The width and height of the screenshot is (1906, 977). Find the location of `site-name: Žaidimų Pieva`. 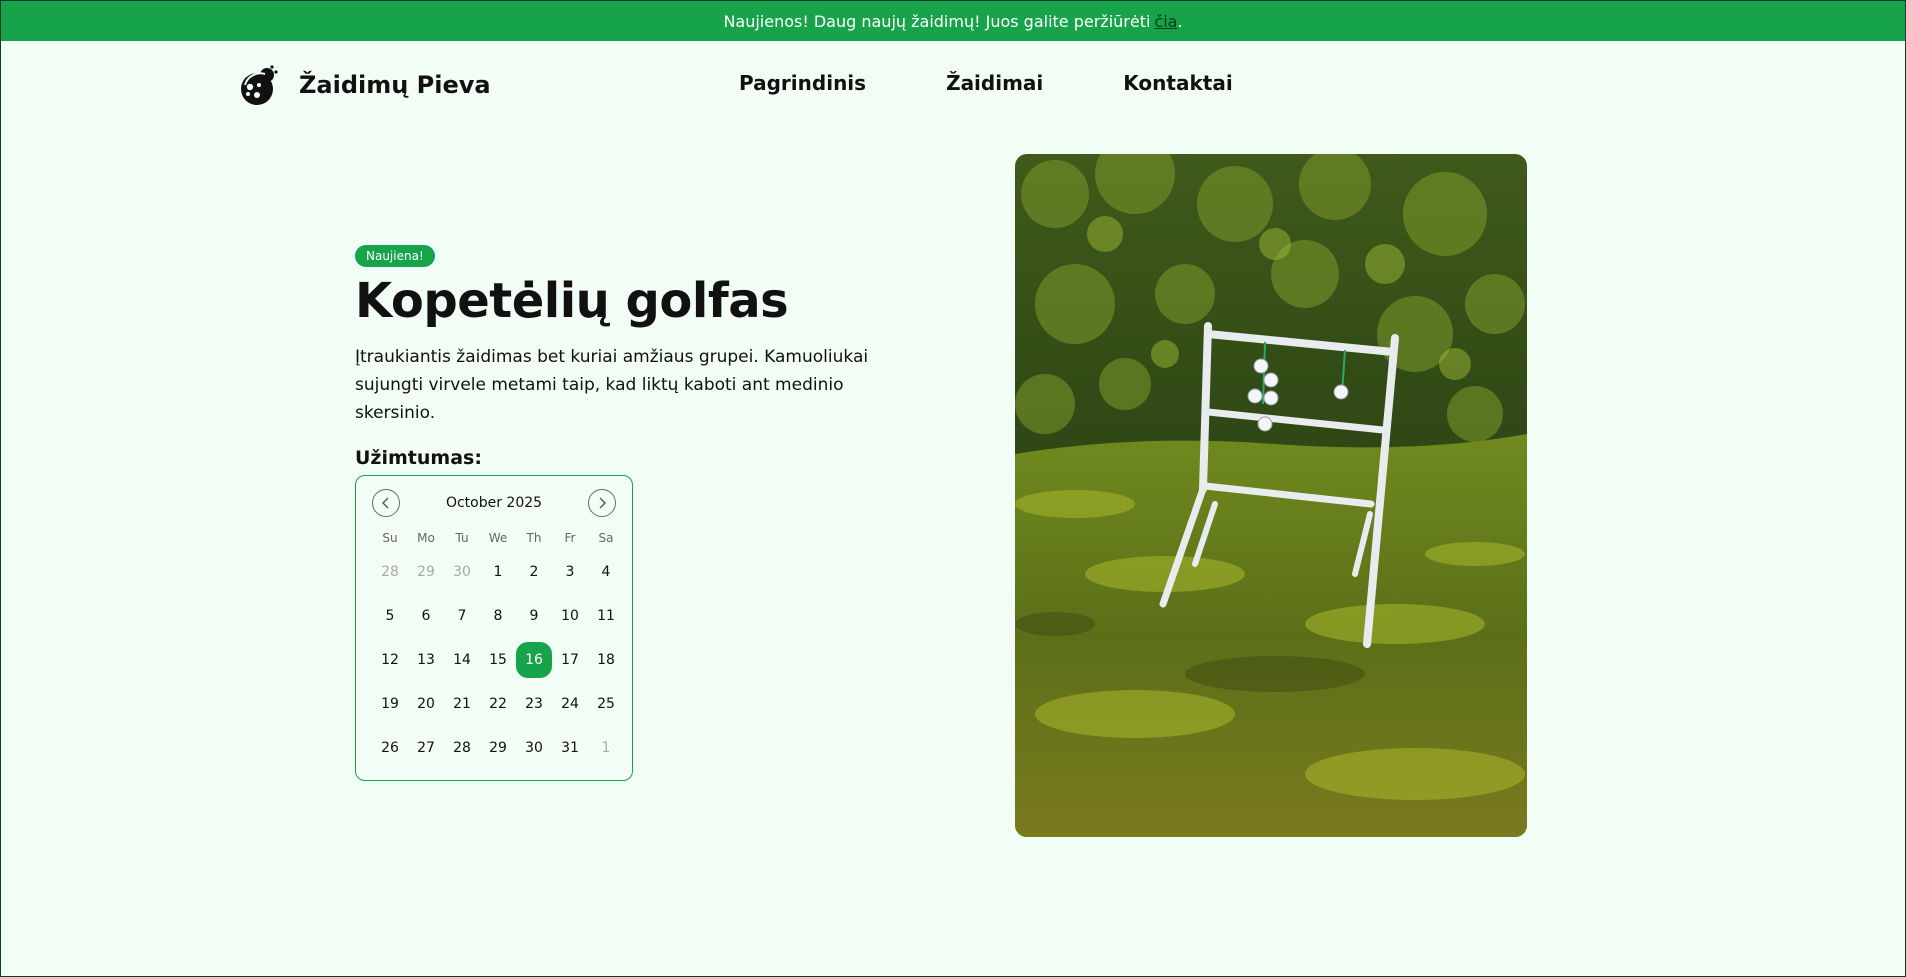

site-name: Žaidimų Pieva is located at coordinates (395, 85).